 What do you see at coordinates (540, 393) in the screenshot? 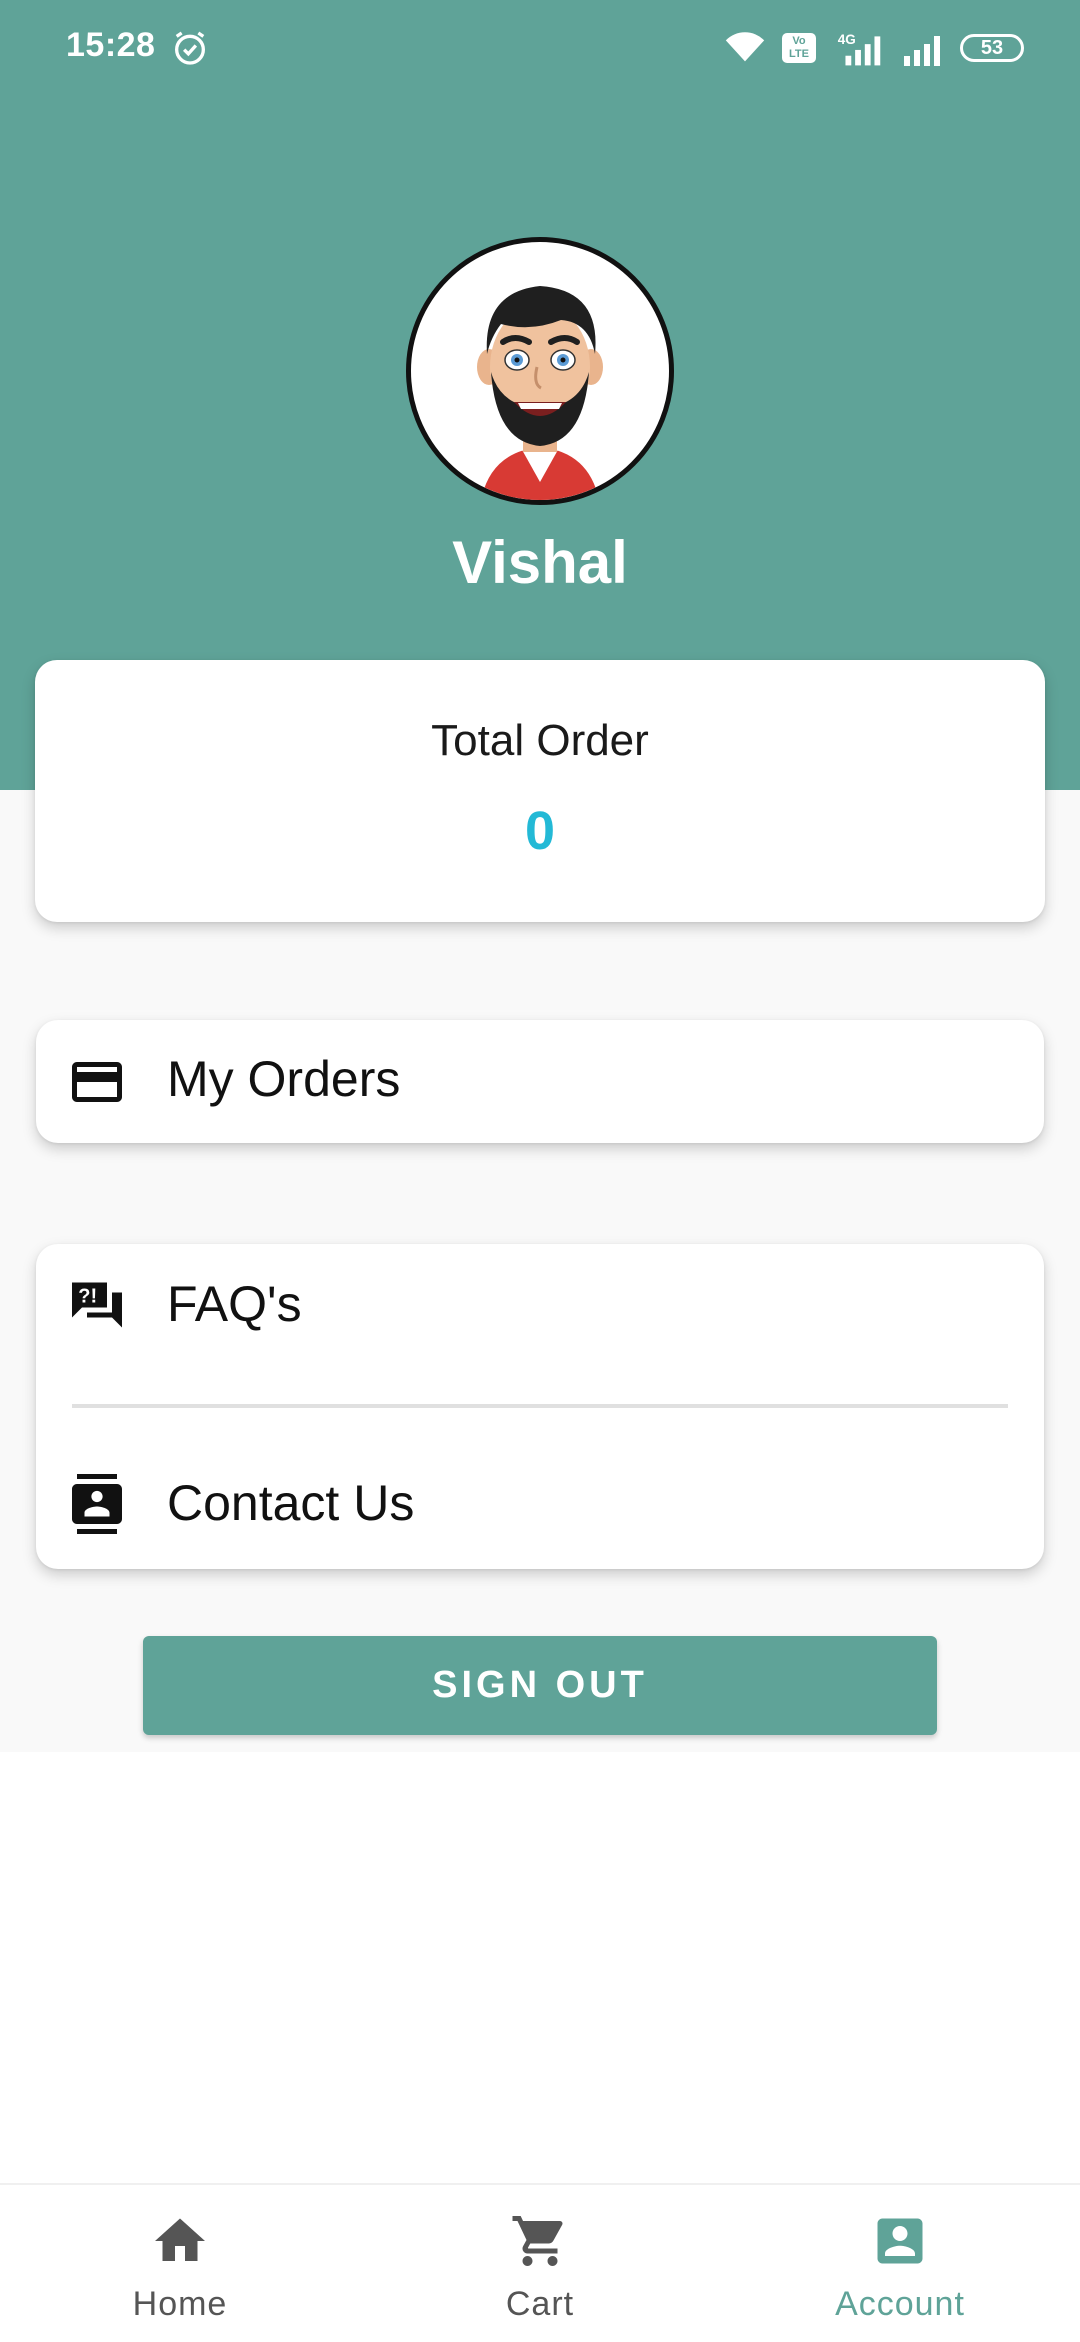
I see `avatar-illustration` at bounding box center [540, 393].